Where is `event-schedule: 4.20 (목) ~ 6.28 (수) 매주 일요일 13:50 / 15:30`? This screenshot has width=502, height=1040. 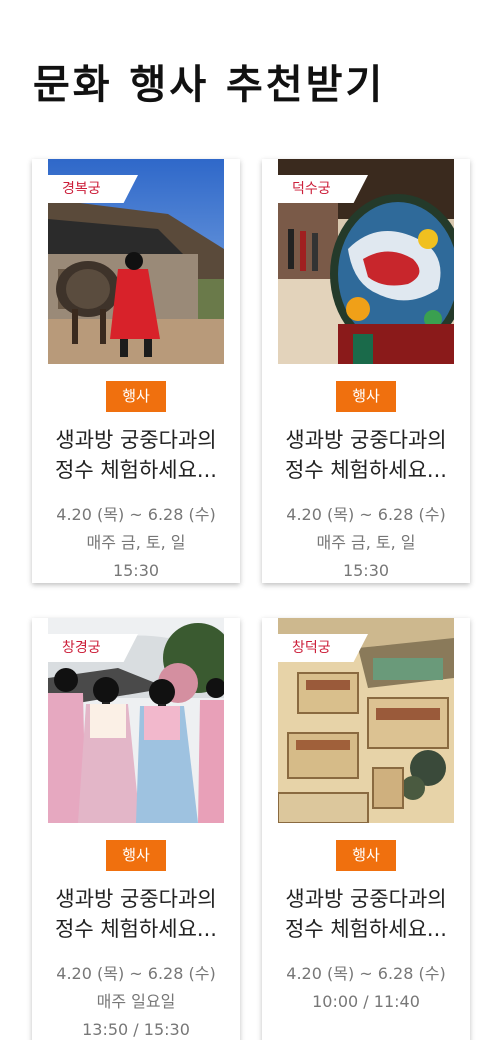
event-schedule: 4.20 (목) ~ 6.28 (수) 매주 일요일 13:50 / 15:30 is located at coordinates (136, 1000).